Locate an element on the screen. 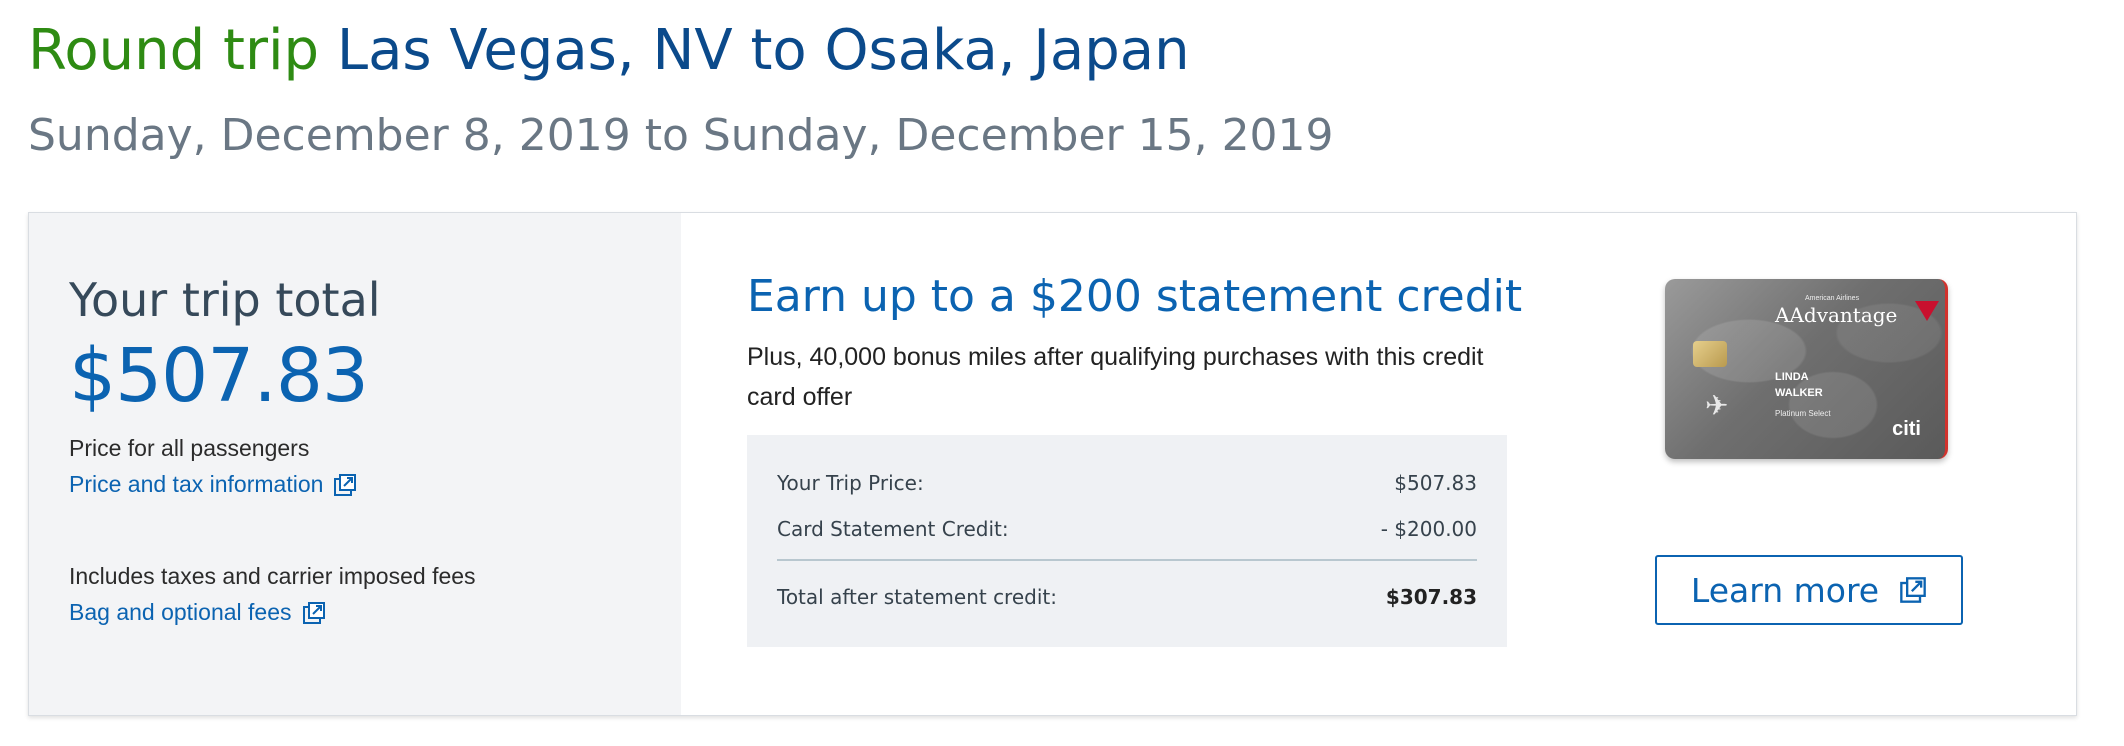 Image resolution: width=2124 pixels, height=746 pixels. card-brand: AAdvantage is located at coordinates (1836, 315).